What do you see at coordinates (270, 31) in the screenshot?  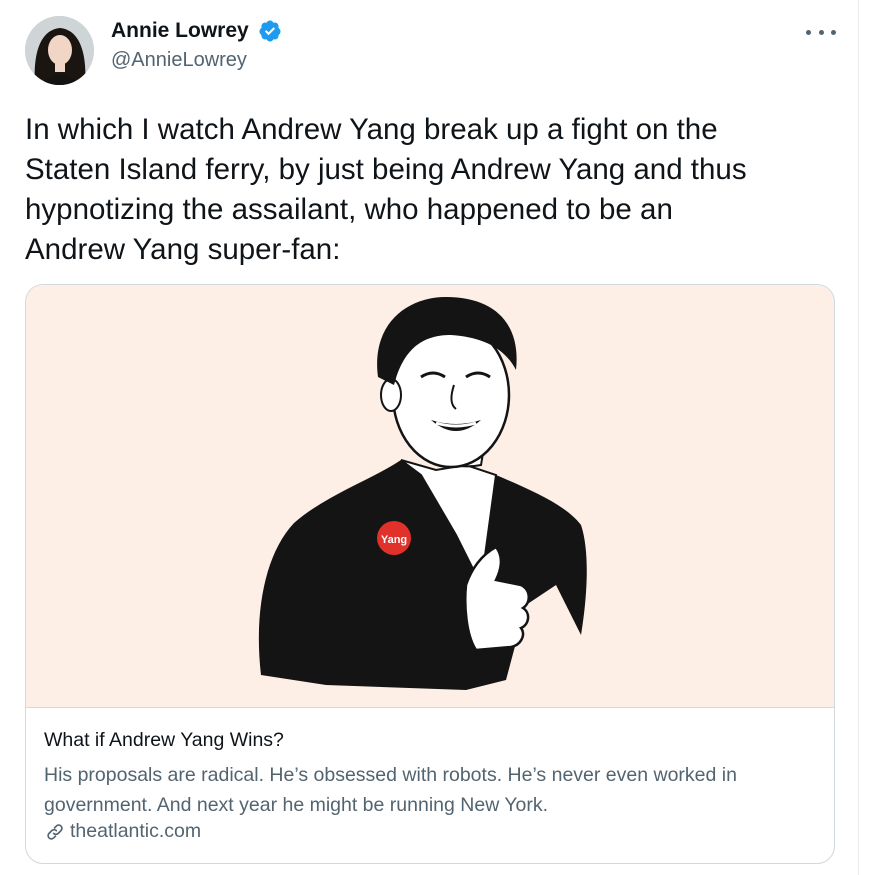 I see `verified-badge-icon` at bounding box center [270, 31].